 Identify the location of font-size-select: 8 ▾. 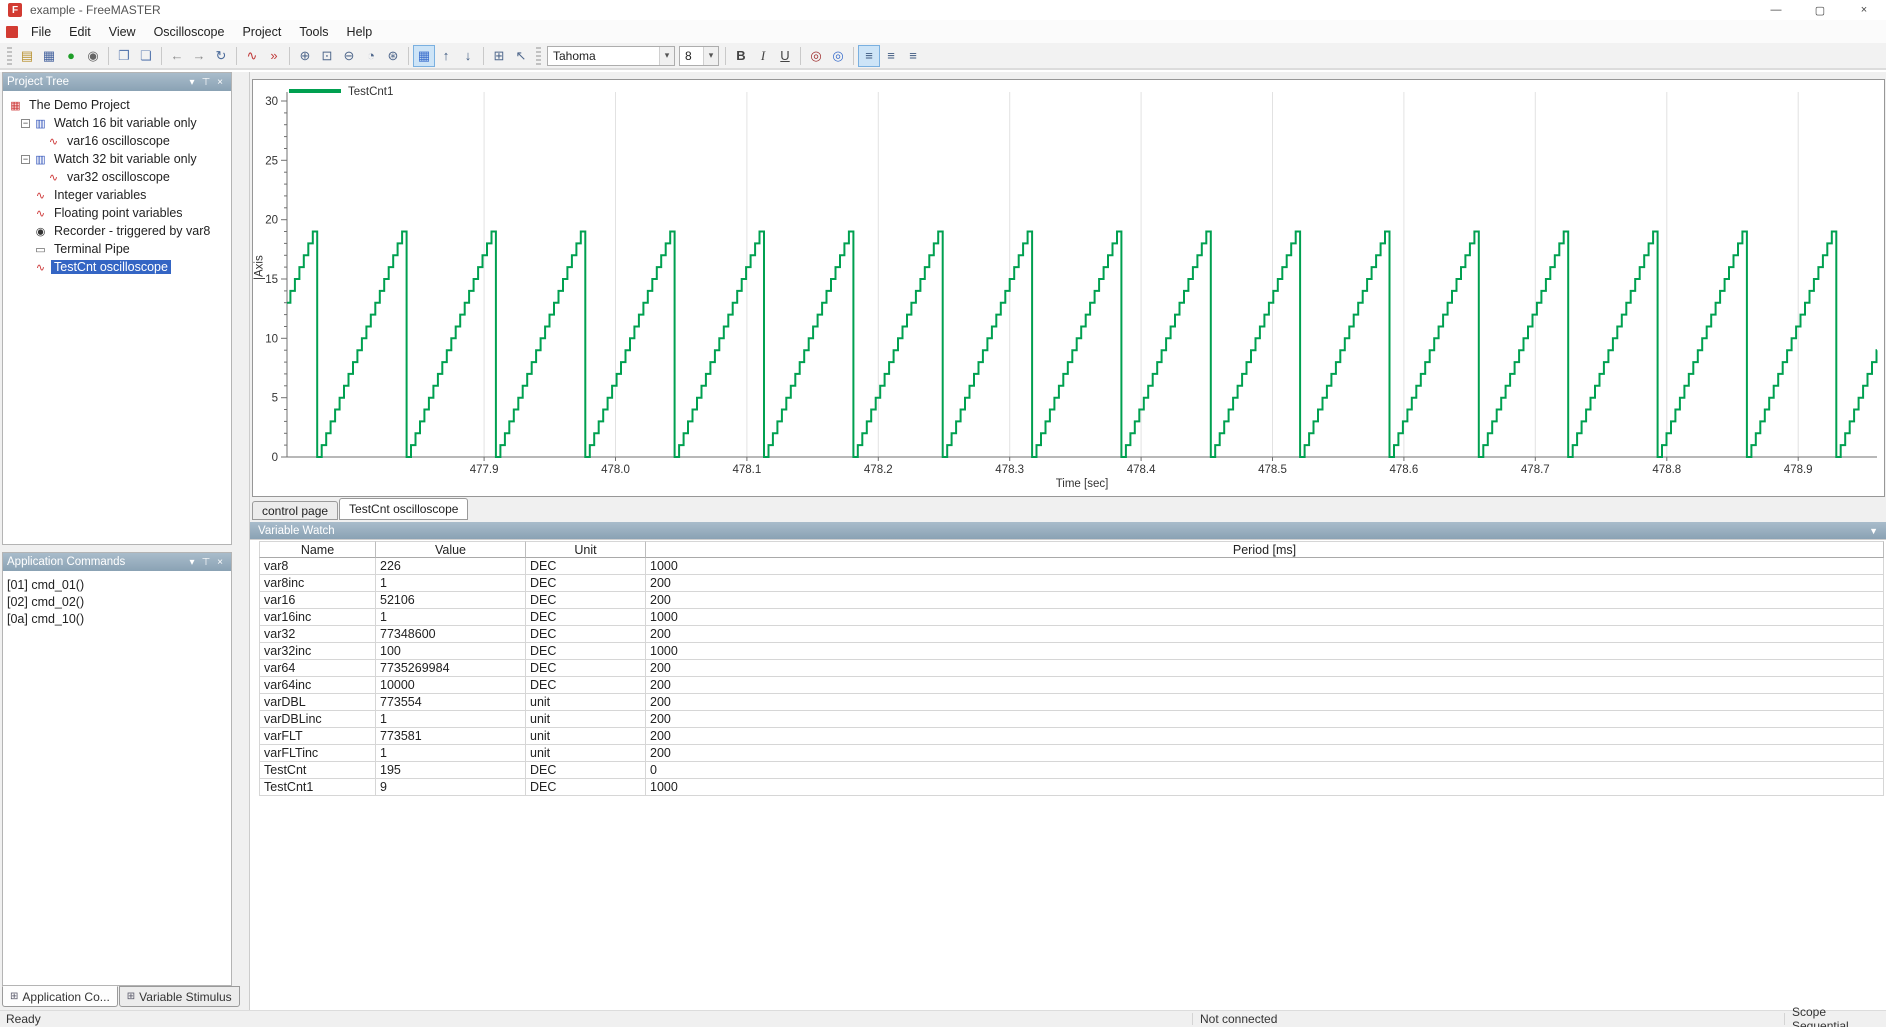
(699, 55).